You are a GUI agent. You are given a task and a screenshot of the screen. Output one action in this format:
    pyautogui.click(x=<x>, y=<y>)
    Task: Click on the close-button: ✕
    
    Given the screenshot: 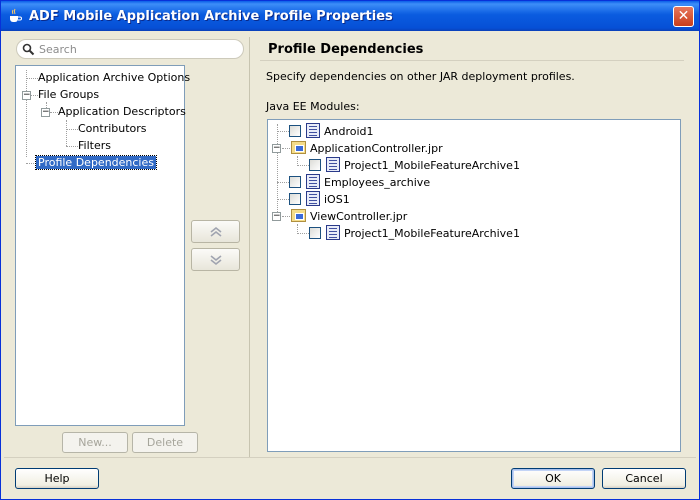 What is the action you would take?
    pyautogui.click(x=683, y=16)
    